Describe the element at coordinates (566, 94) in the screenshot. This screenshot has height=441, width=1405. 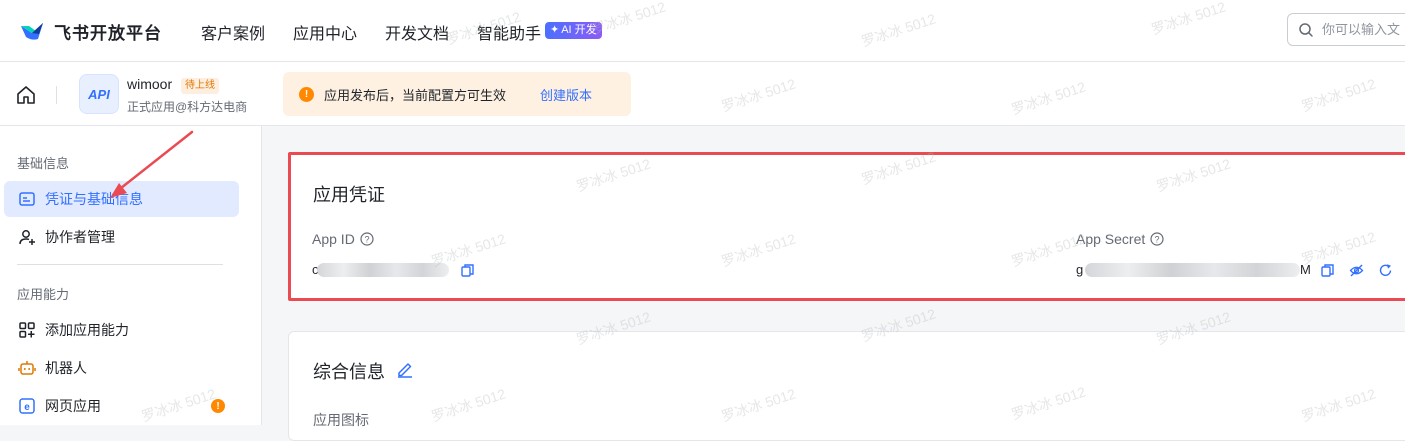
I see `create-version-link: 创建版本` at that location.